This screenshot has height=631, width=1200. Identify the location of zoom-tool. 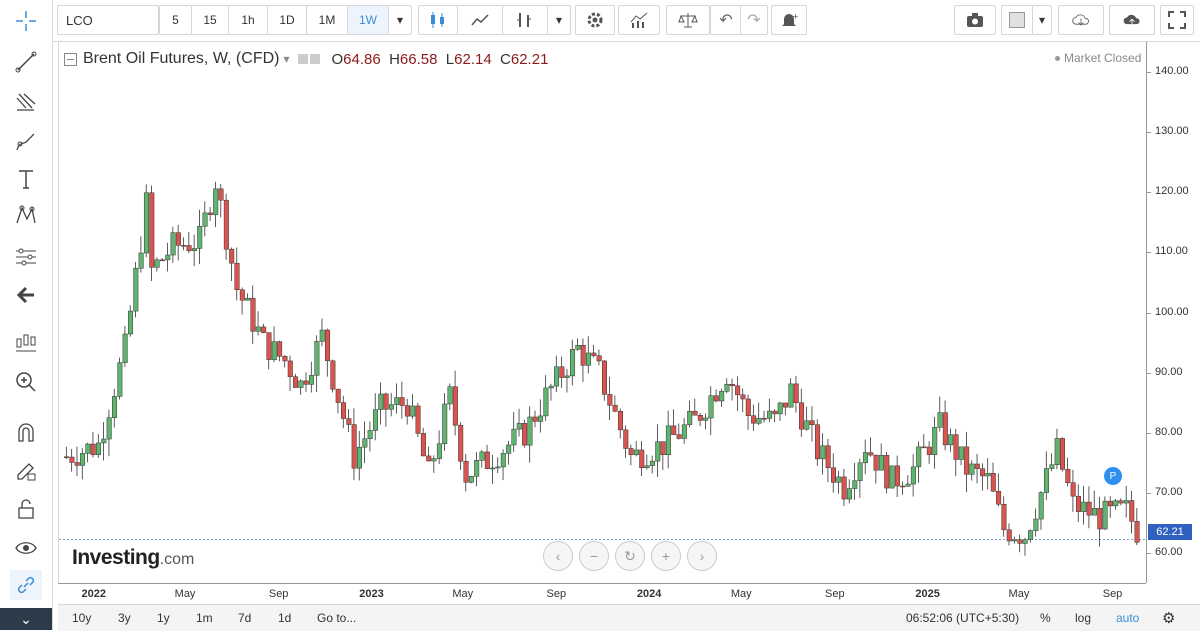
(26, 382).